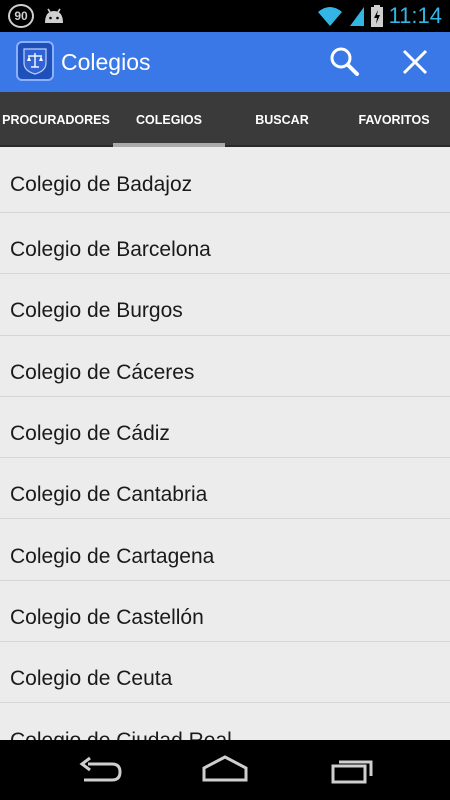 The width and height of the screenshot is (450, 800). I want to click on tab-bar: PROCURADORES COLEGIOS BUSCAR FAVORITOS, so click(225, 119).